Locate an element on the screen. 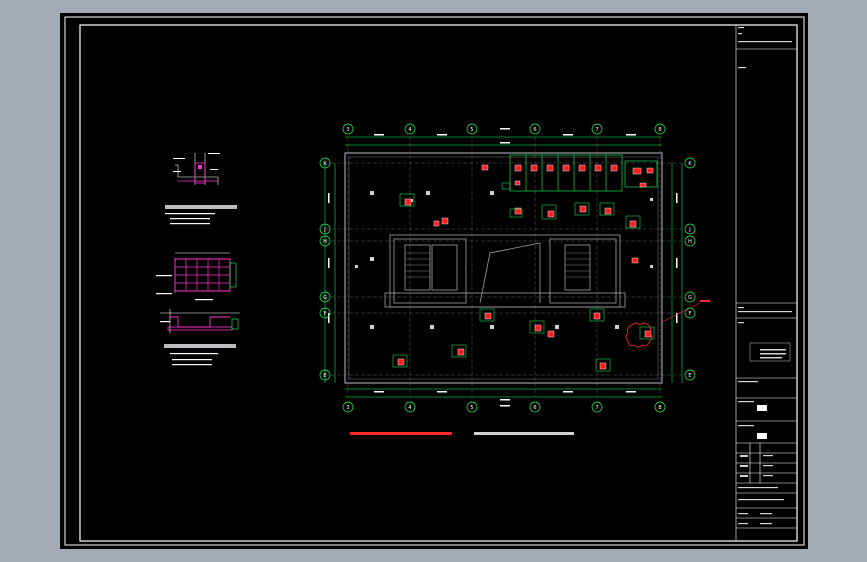 Image resolution: width=867 pixels, height=562 pixels. title-block-text-lines is located at coordinates (765, 276).